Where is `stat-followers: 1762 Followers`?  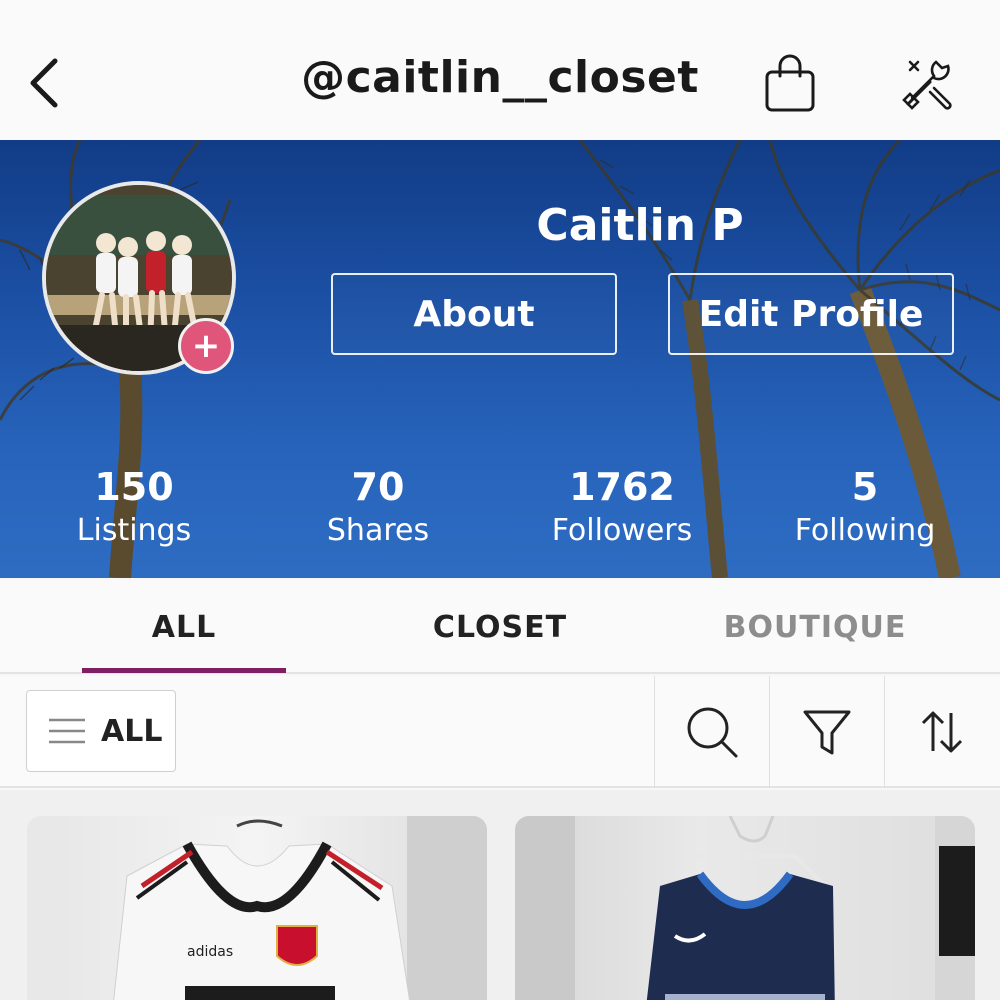
stat-followers: 1762 Followers is located at coordinates (622, 506).